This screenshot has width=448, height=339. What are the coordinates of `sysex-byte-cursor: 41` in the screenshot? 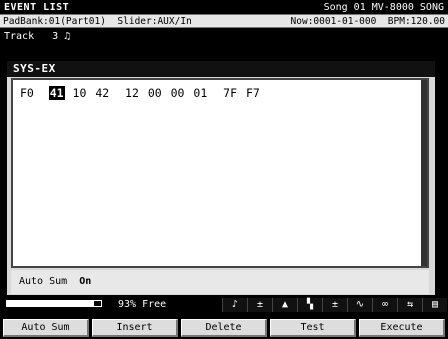 It's located at (56, 93).